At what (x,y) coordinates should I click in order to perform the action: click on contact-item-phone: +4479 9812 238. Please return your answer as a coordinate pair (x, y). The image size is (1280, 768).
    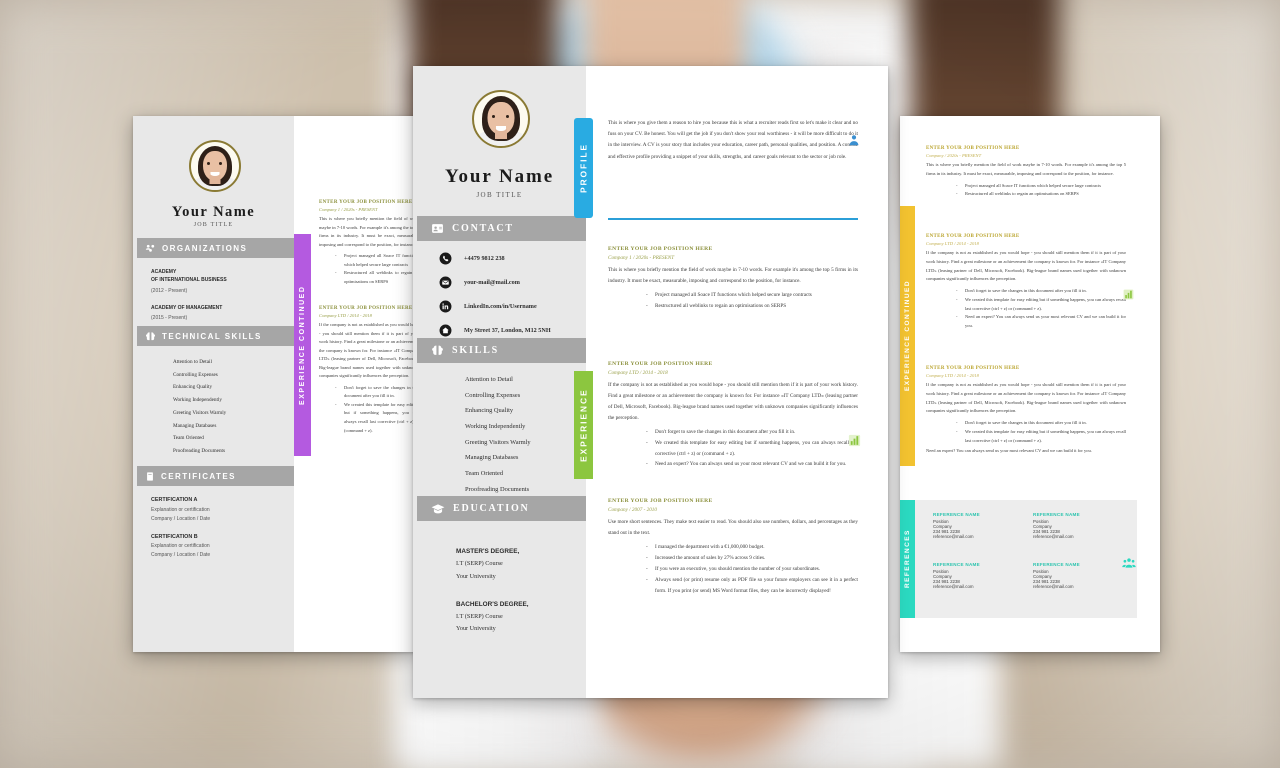
    Looking at the image, I should click on (513, 258).